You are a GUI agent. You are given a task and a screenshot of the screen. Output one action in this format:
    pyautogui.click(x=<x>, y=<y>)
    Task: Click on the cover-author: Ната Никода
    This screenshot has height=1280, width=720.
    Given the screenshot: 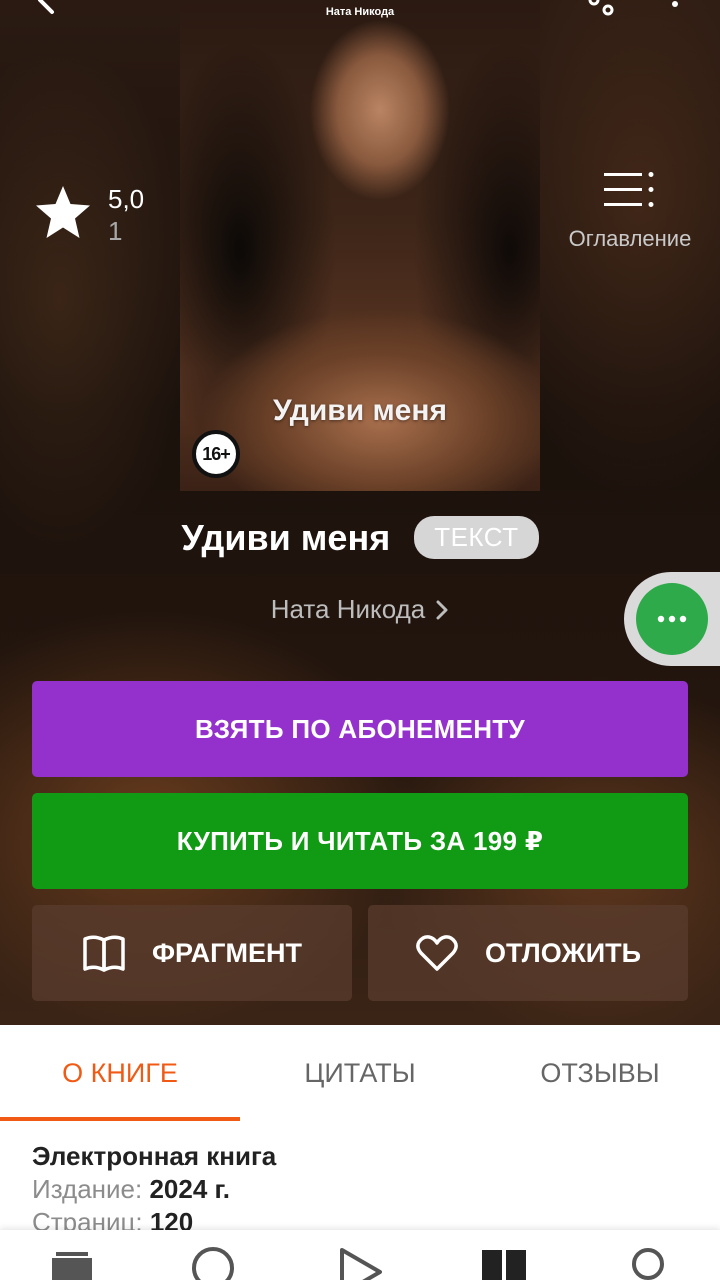 What is the action you would take?
    pyautogui.click(x=360, y=12)
    